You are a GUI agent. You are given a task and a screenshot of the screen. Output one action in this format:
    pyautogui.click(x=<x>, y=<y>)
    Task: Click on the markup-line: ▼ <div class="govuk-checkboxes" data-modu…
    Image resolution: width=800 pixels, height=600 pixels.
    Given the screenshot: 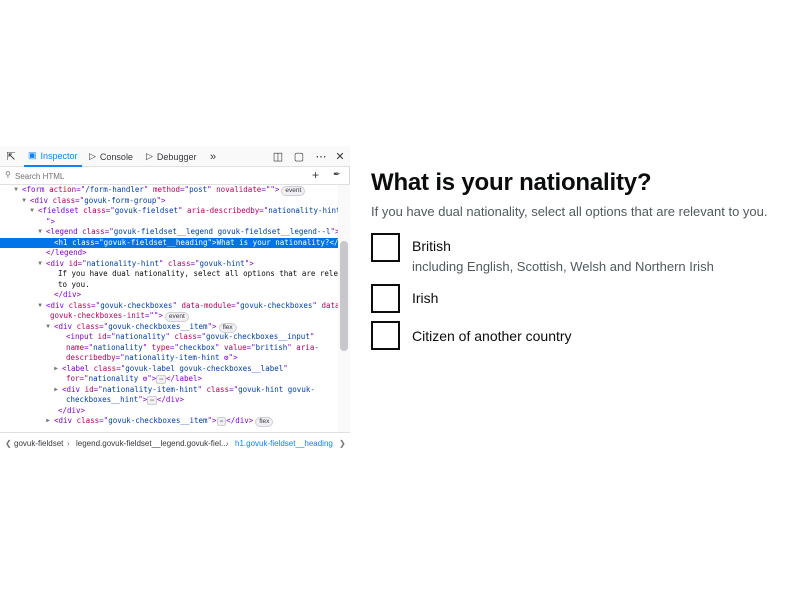 What is the action you would take?
    pyautogui.click(x=169, y=306)
    